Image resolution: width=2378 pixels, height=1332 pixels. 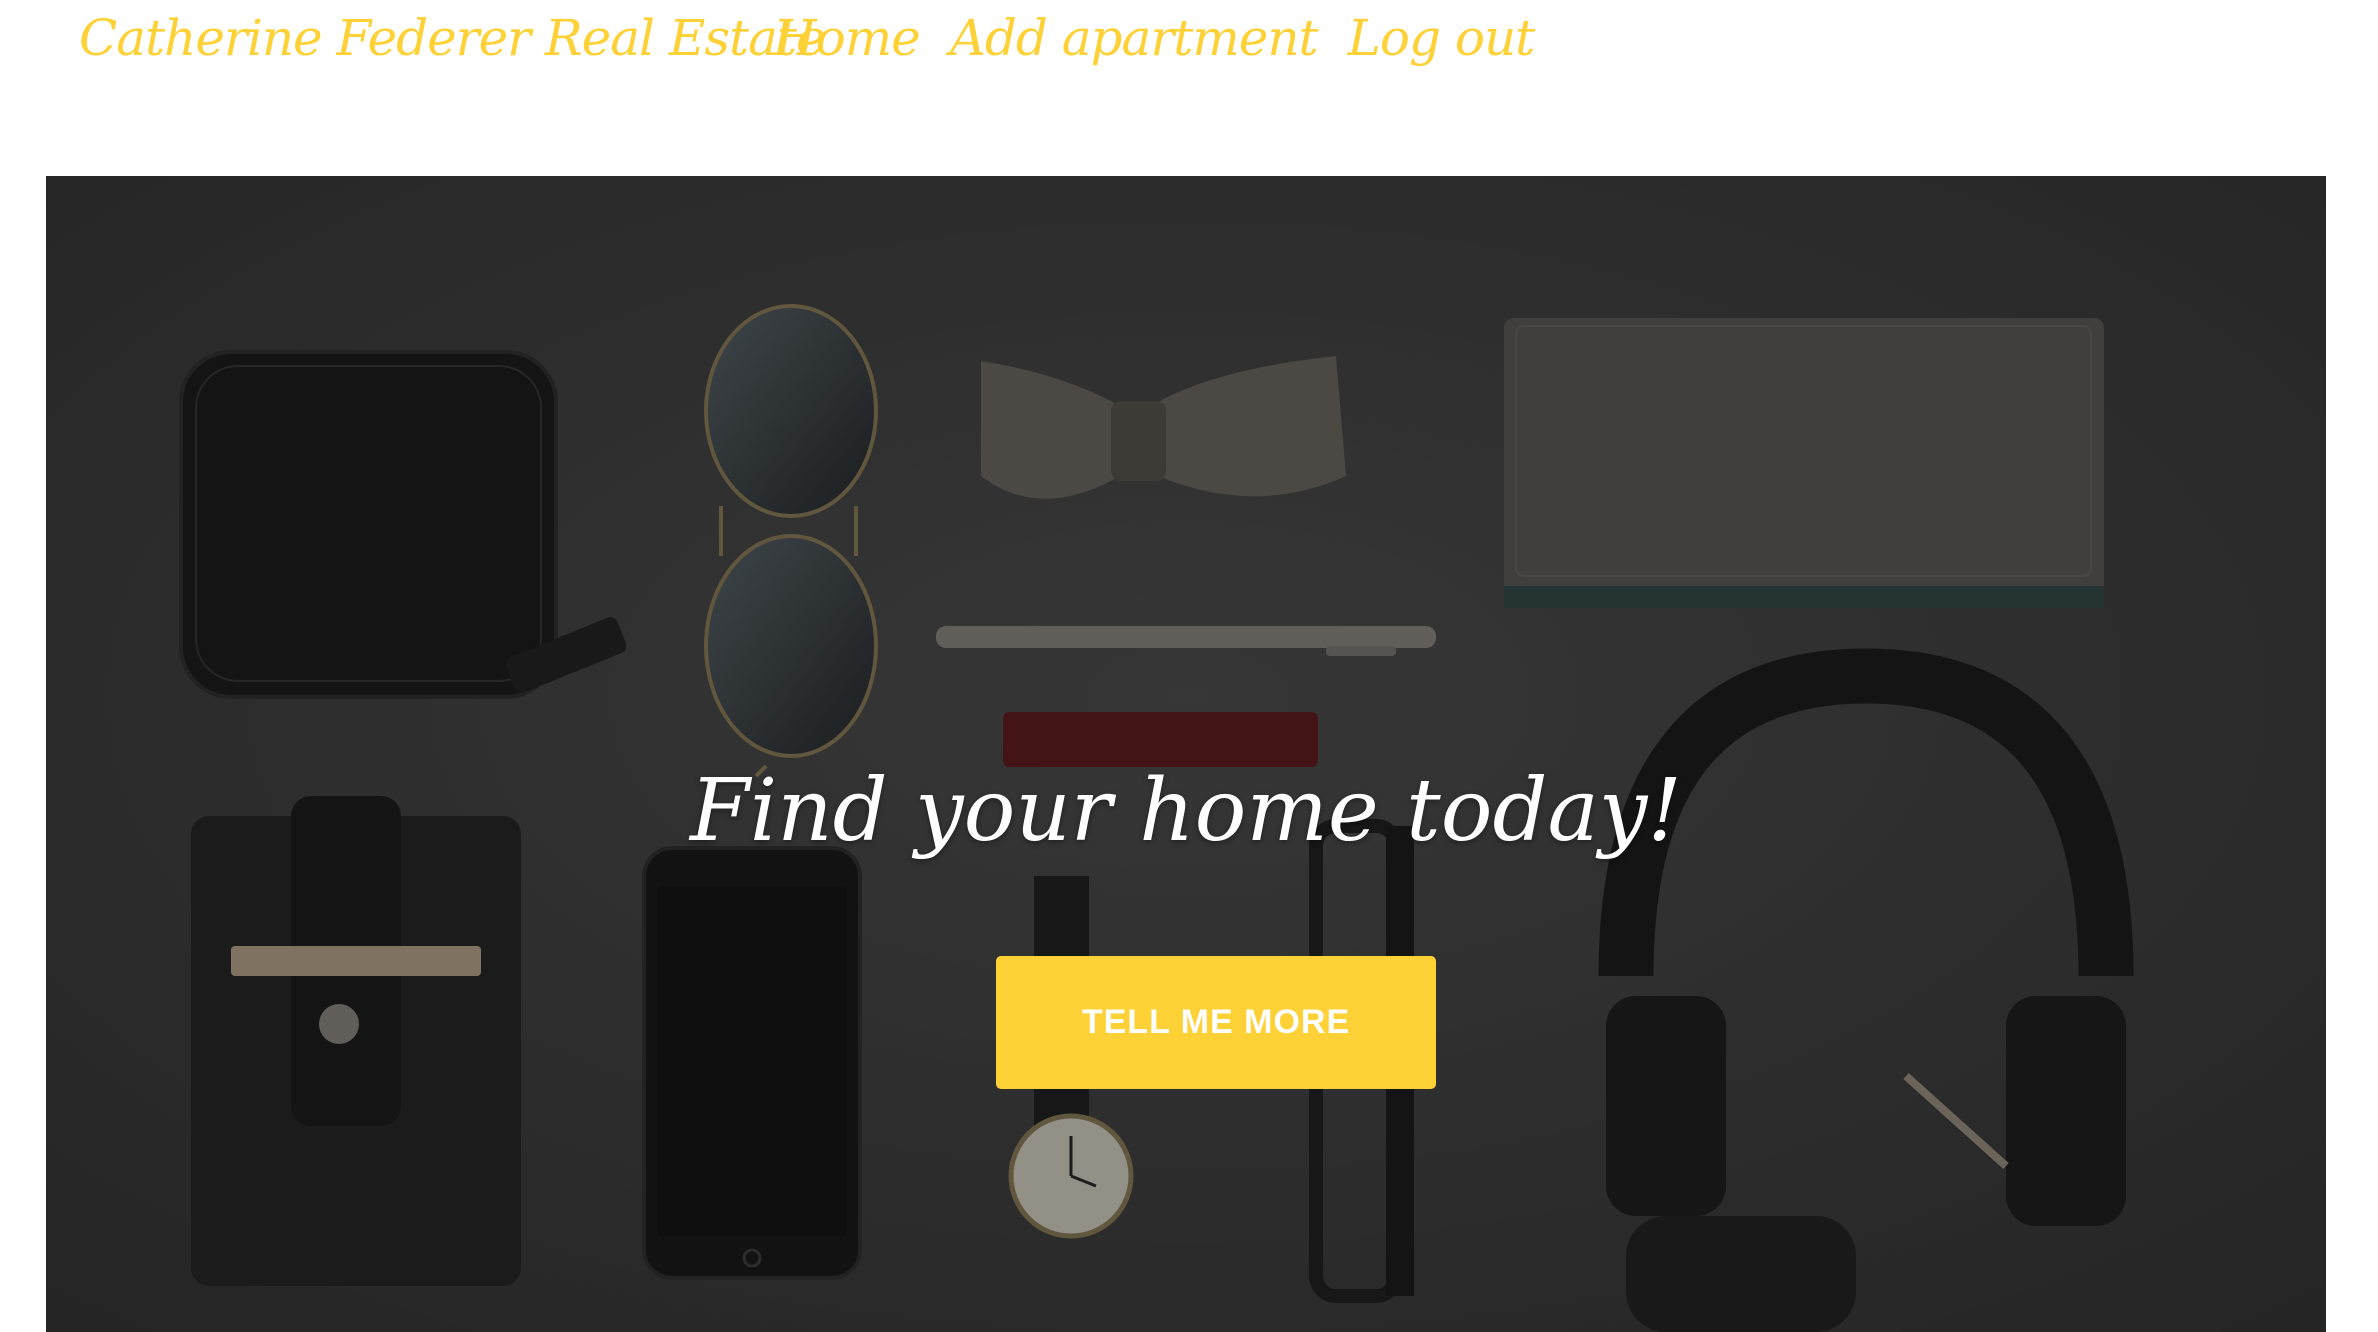 What do you see at coordinates (1442, 38) in the screenshot?
I see `nav-link-log-out: Log out` at bounding box center [1442, 38].